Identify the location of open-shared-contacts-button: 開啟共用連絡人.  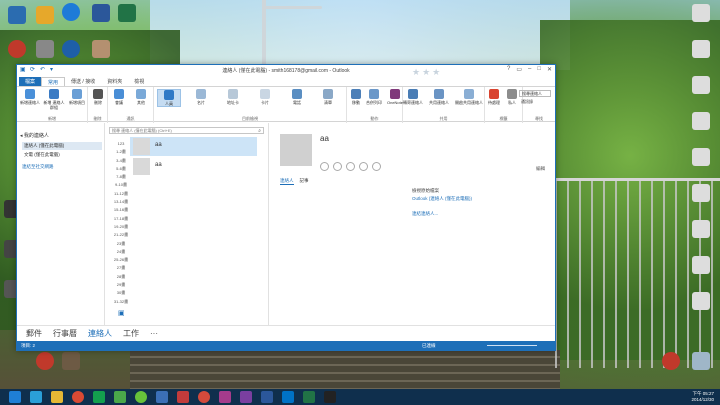
(469, 97).